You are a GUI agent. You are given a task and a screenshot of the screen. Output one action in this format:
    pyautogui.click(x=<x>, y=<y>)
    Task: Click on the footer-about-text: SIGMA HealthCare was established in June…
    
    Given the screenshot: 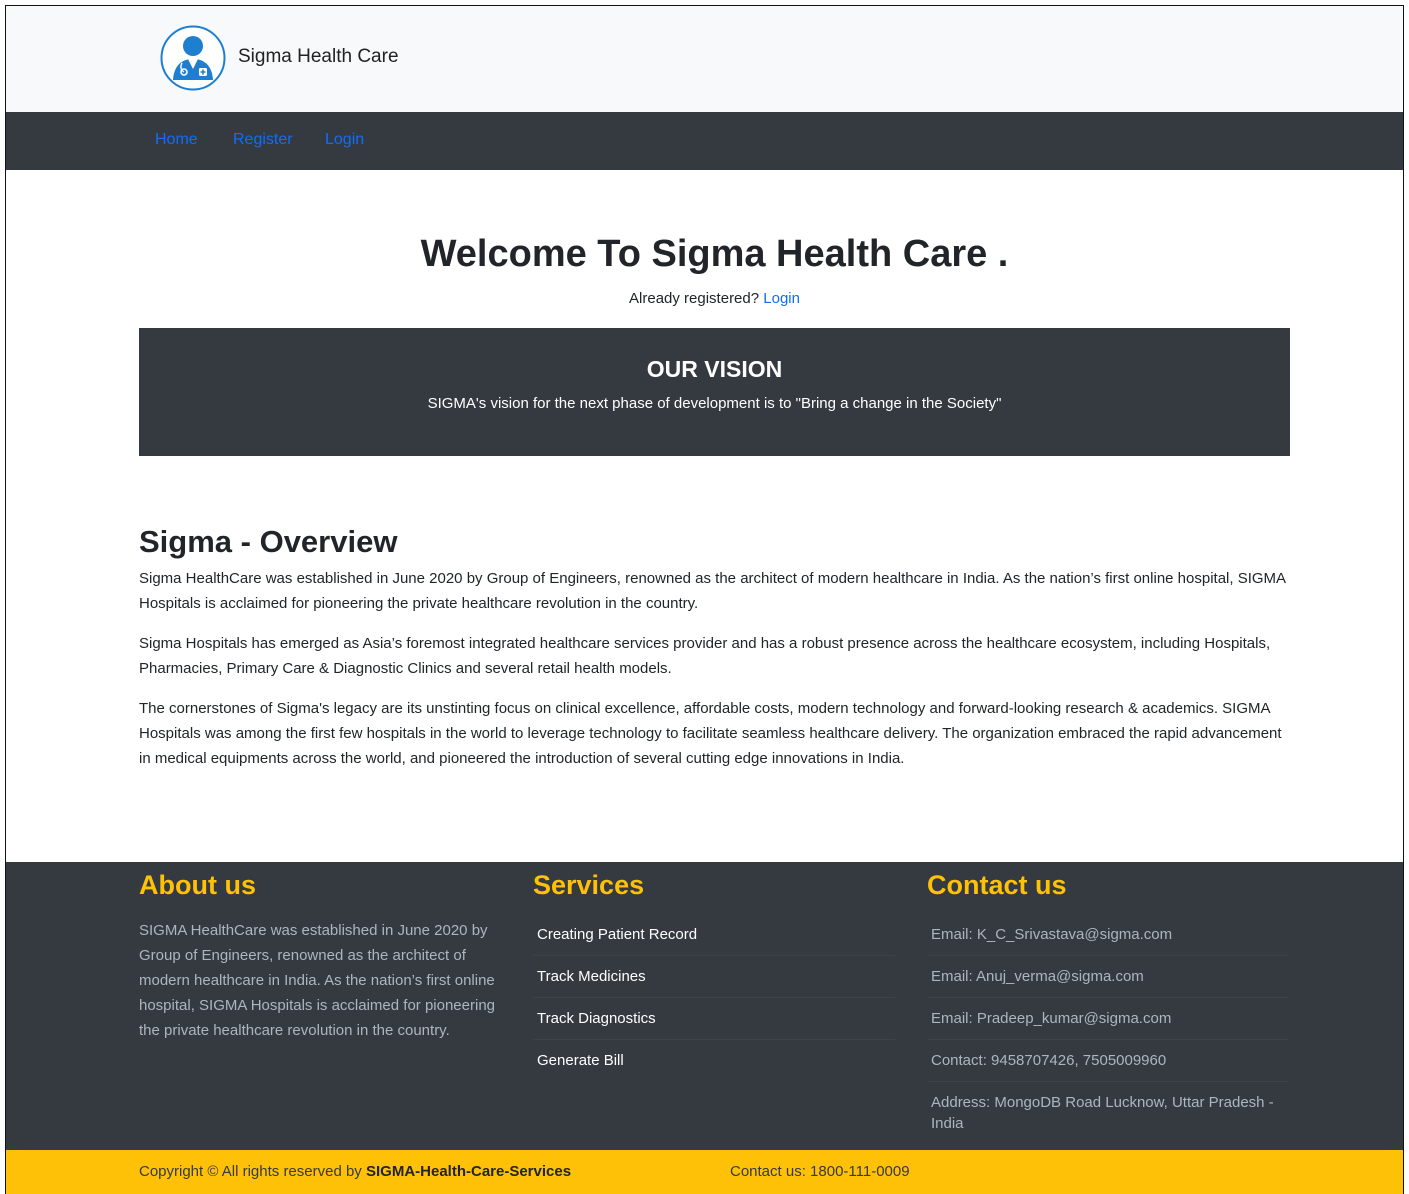 What is the action you would take?
    pyautogui.click(x=317, y=980)
    